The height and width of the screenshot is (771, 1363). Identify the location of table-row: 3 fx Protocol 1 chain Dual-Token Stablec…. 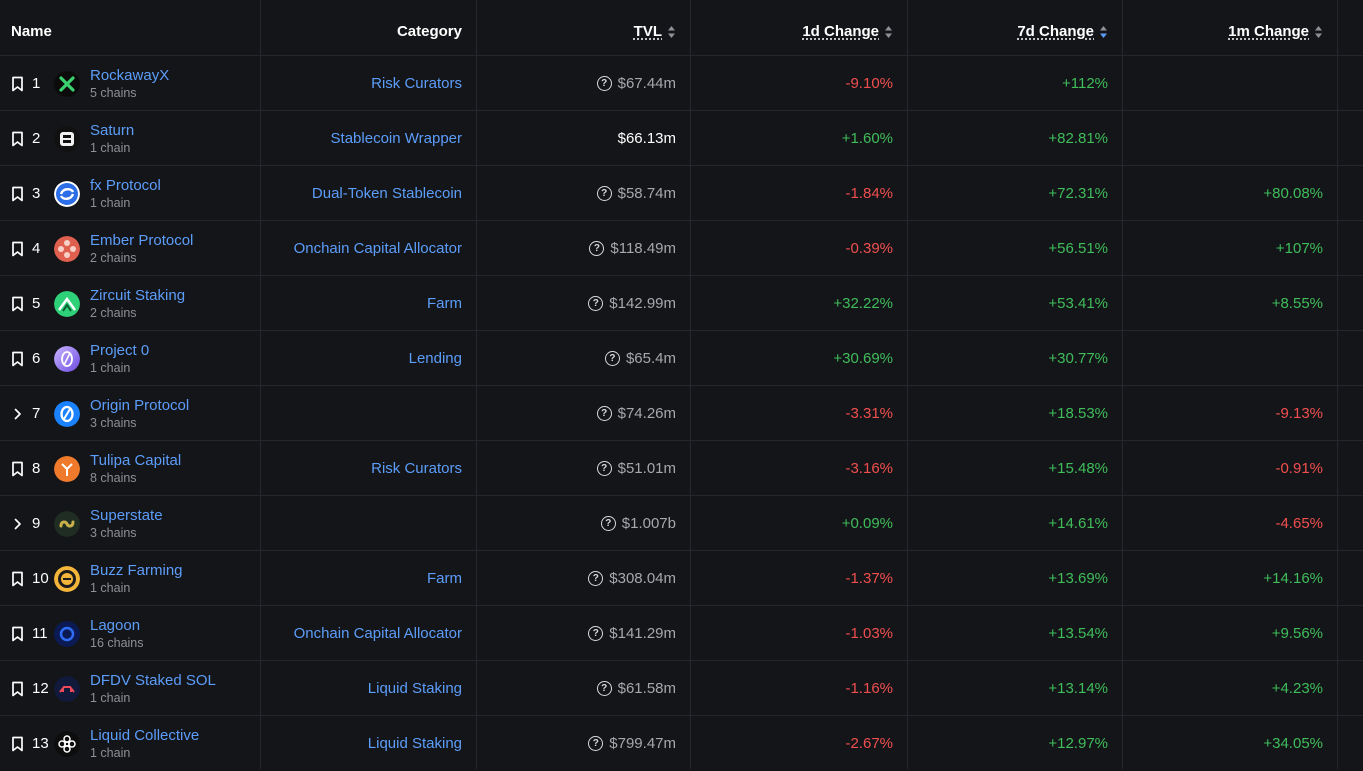
(681, 193).